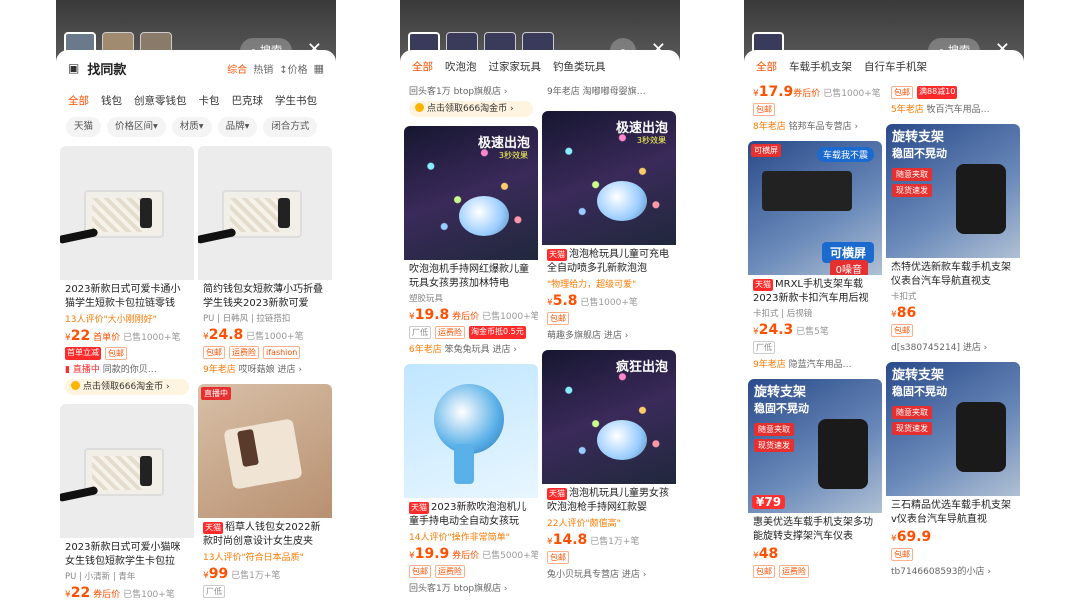  I want to click on product-title: 2023新款日式可爱小猫咪女生钱包短款学生卡包拉, so click(123, 554).